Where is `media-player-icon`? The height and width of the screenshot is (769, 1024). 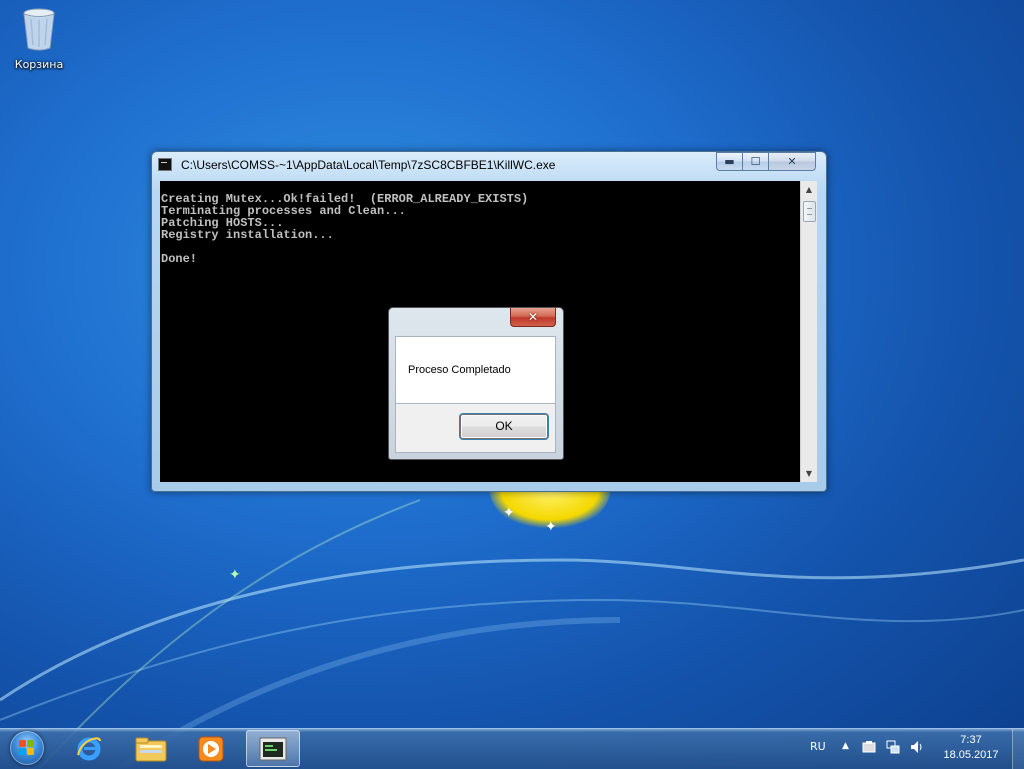 media-player-icon is located at coordinates (211, 749).